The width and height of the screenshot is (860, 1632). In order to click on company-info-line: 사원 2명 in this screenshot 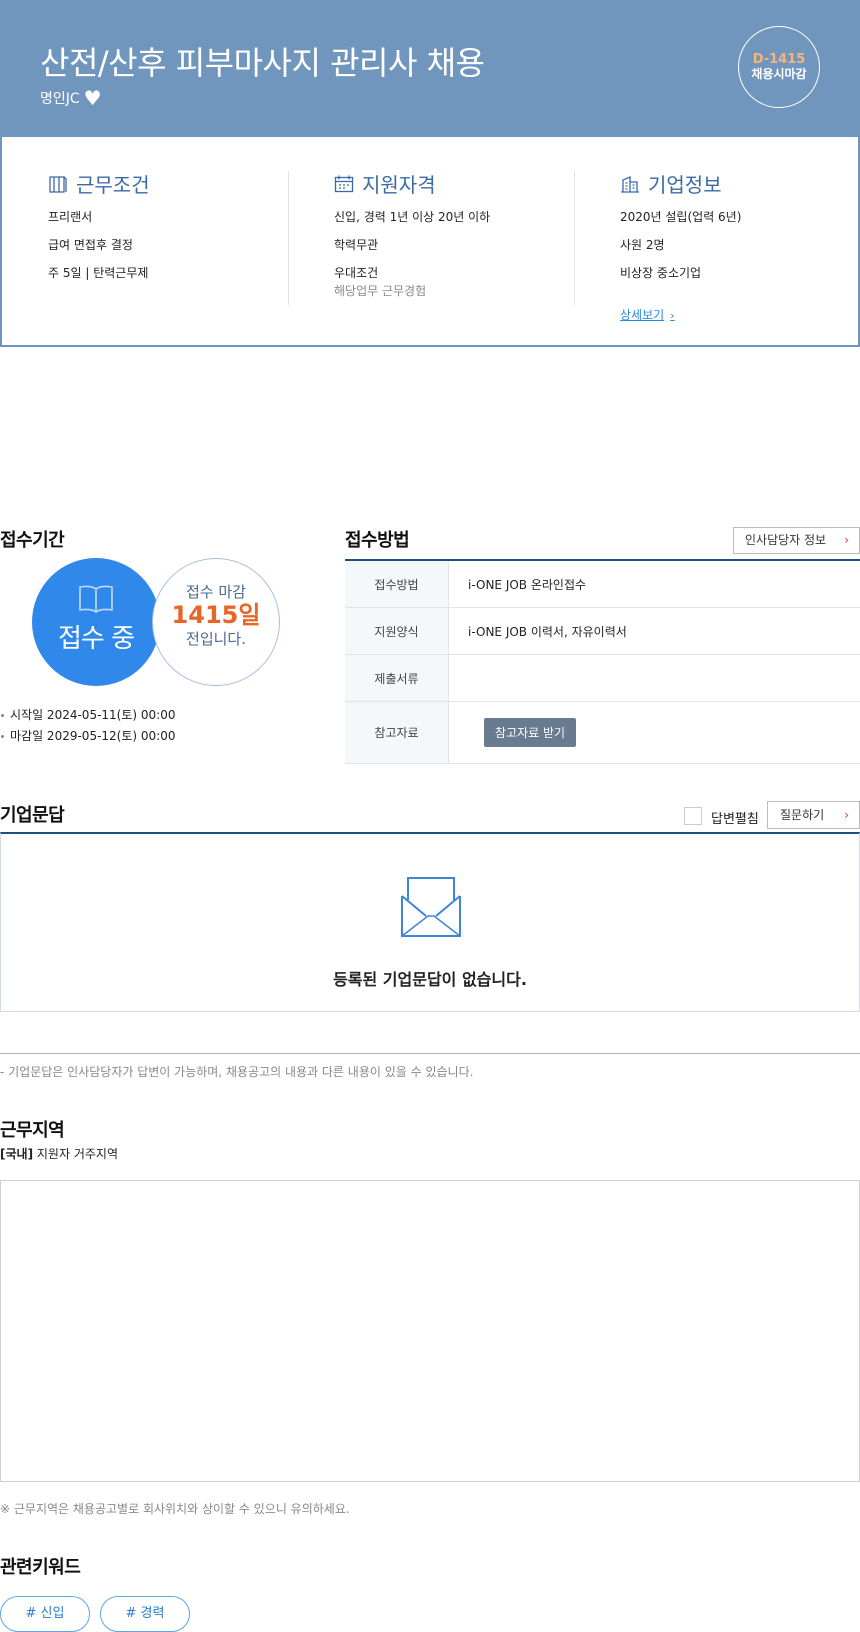, I will do `click(642, 245)`.